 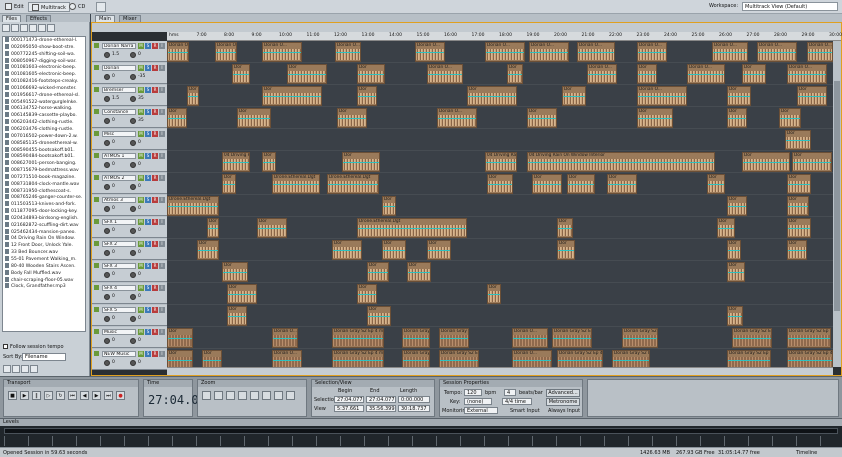 What do you see at coordinates (44, 232) in the screenshot?
I see `file-list-item: 025462434-mansion-paneo.` at bounding box center [44, 232].